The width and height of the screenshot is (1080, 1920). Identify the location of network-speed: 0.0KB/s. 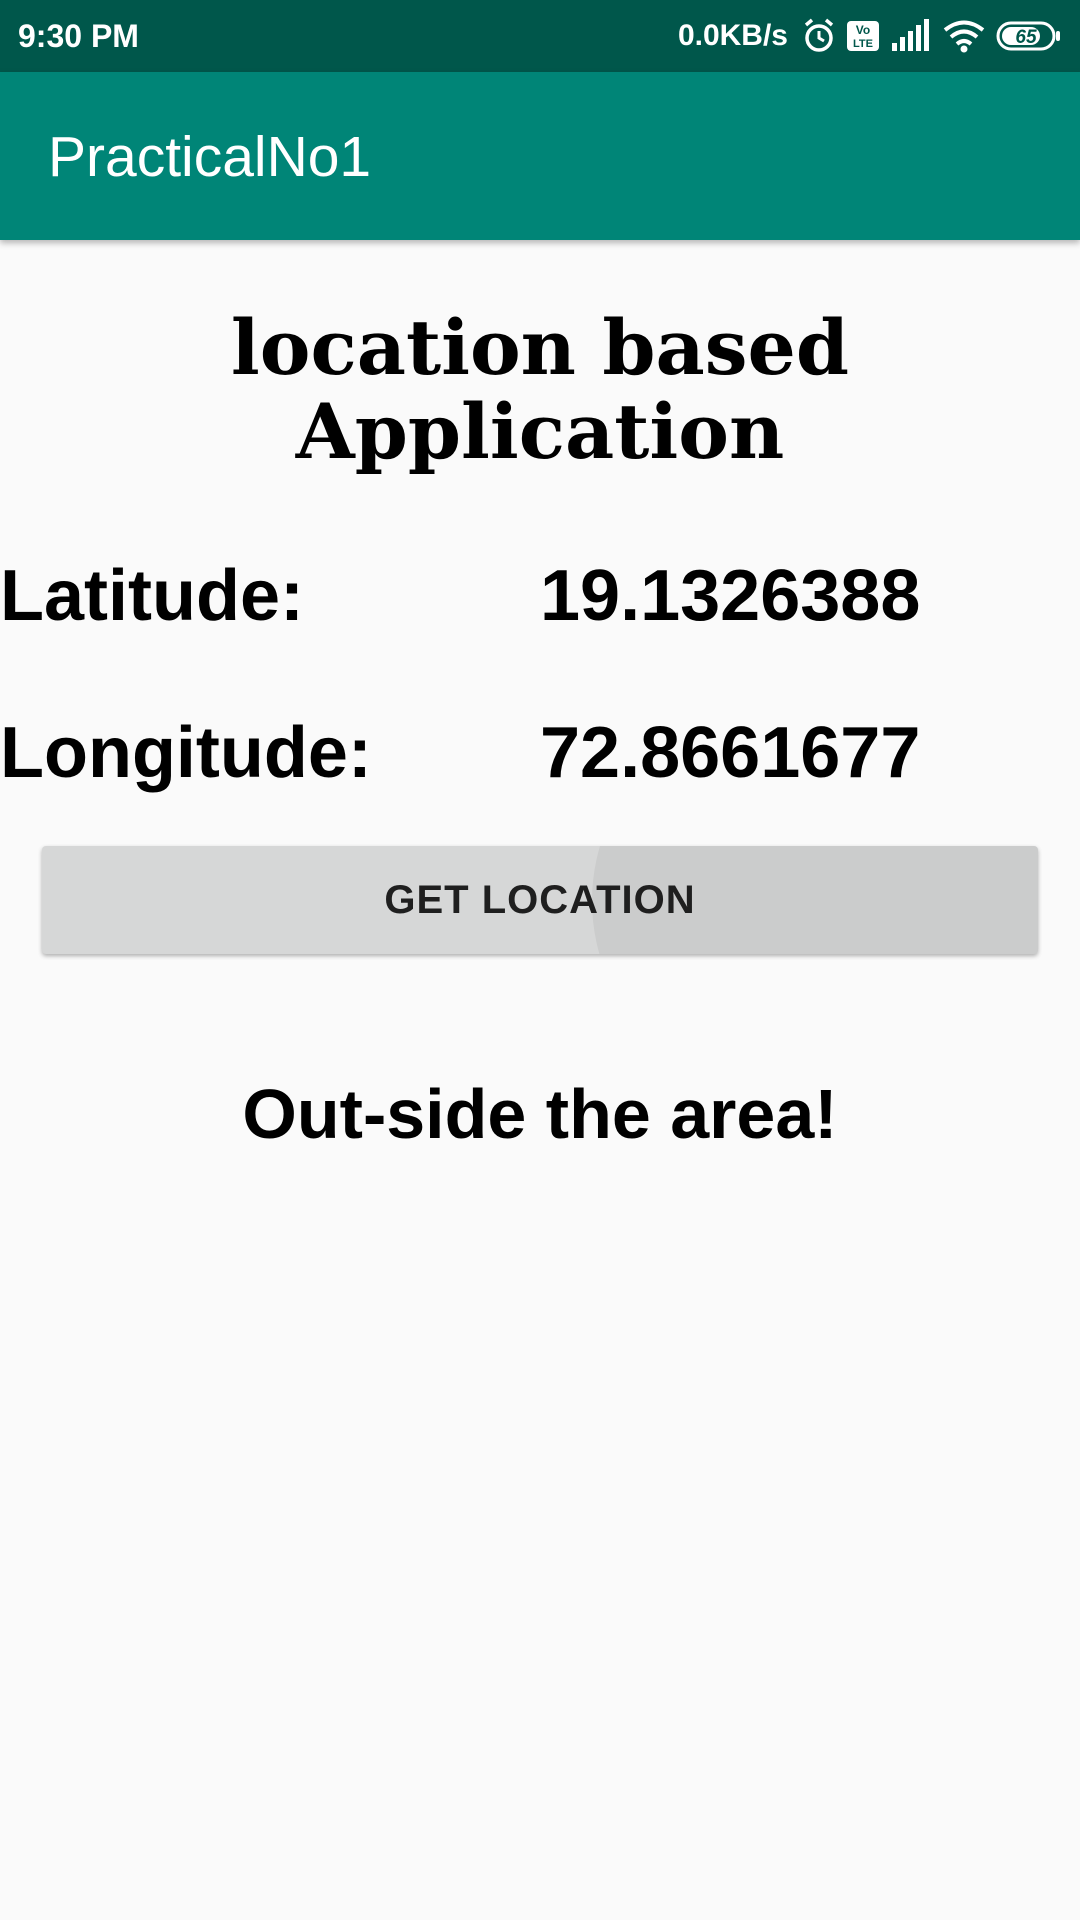
(732, 35).